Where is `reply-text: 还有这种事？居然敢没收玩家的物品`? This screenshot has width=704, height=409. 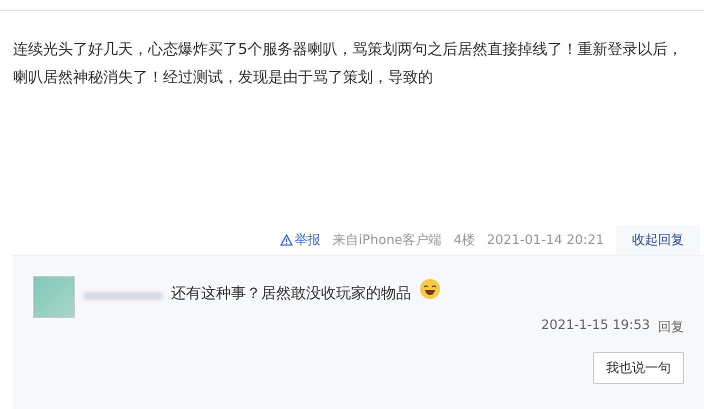 reply-text: 还有这种事？居然敢没收玩家的物品 is located at coordinates (291, 293).